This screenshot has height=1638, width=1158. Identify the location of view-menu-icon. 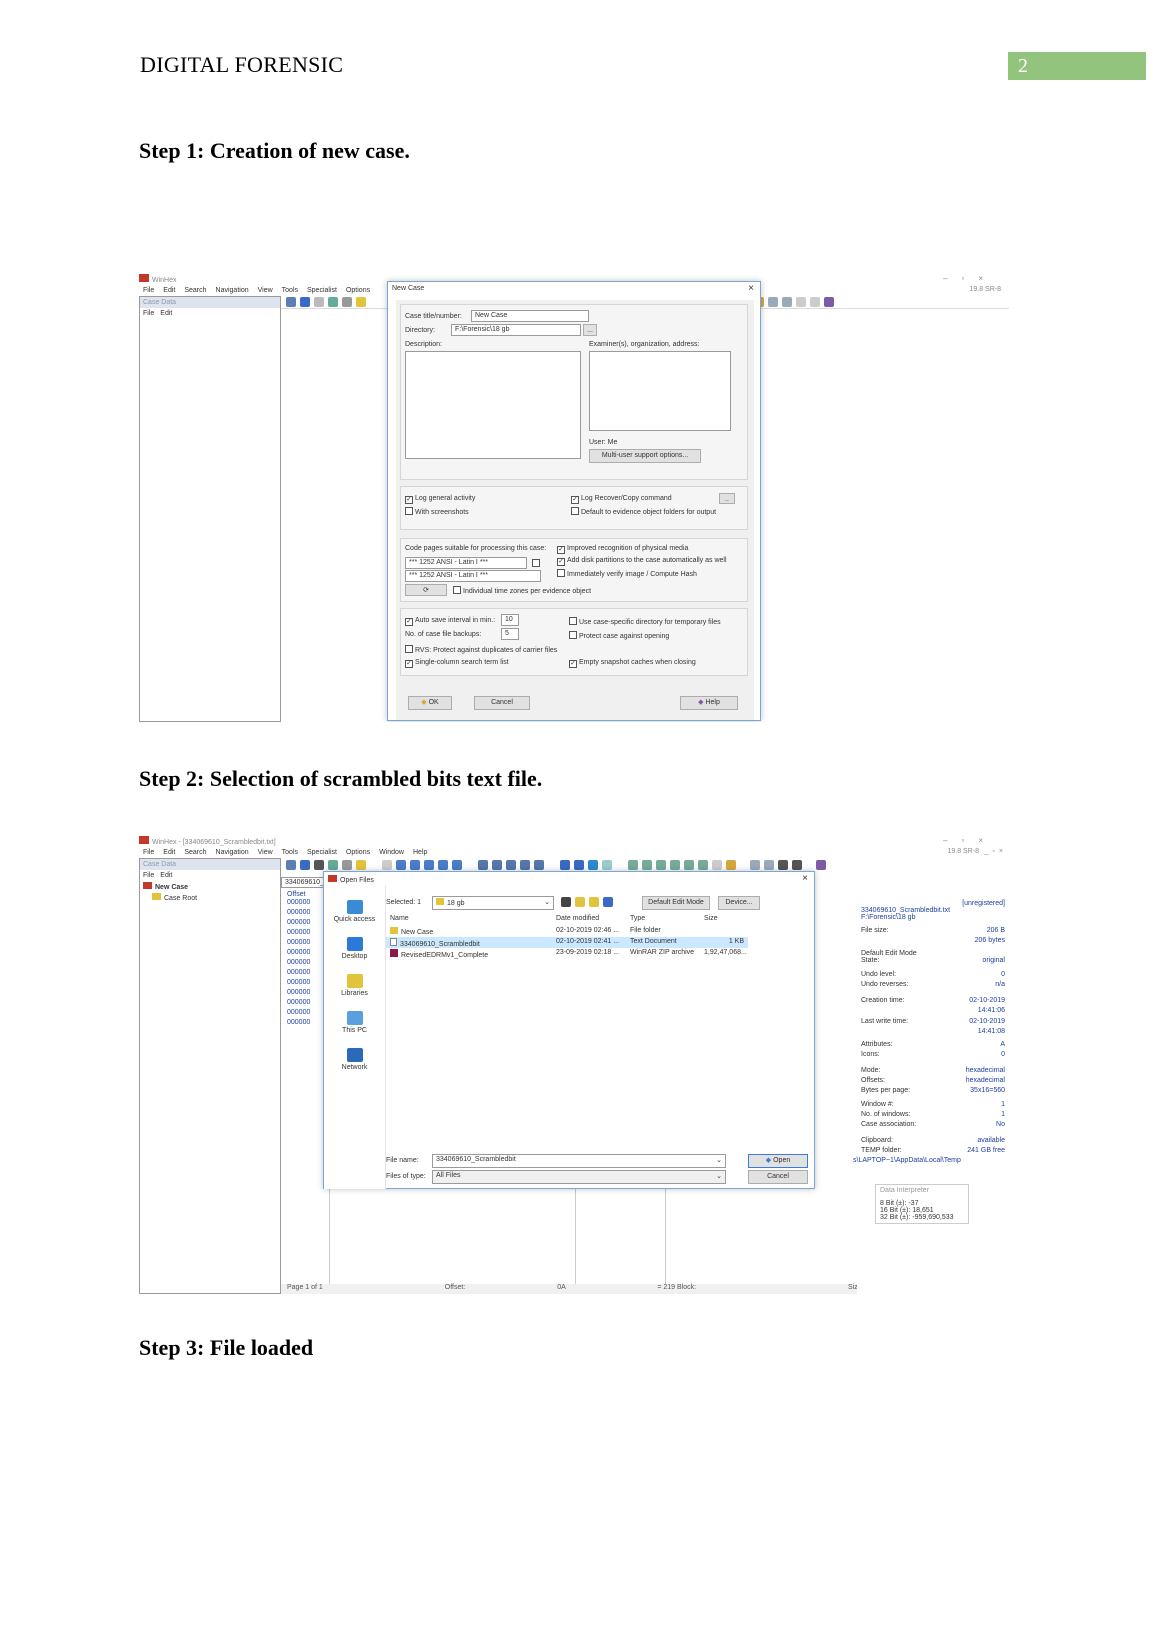
(608, 902).